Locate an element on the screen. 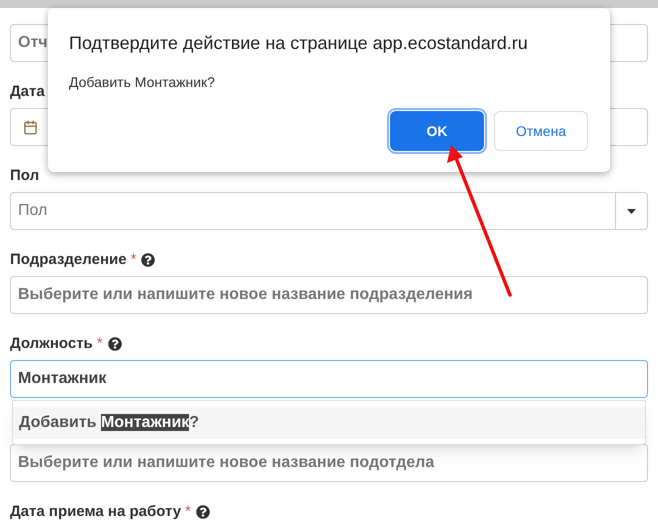 The image size is (658, 521). field-label: Дата приема на работу is located at coordinates (96, 511).